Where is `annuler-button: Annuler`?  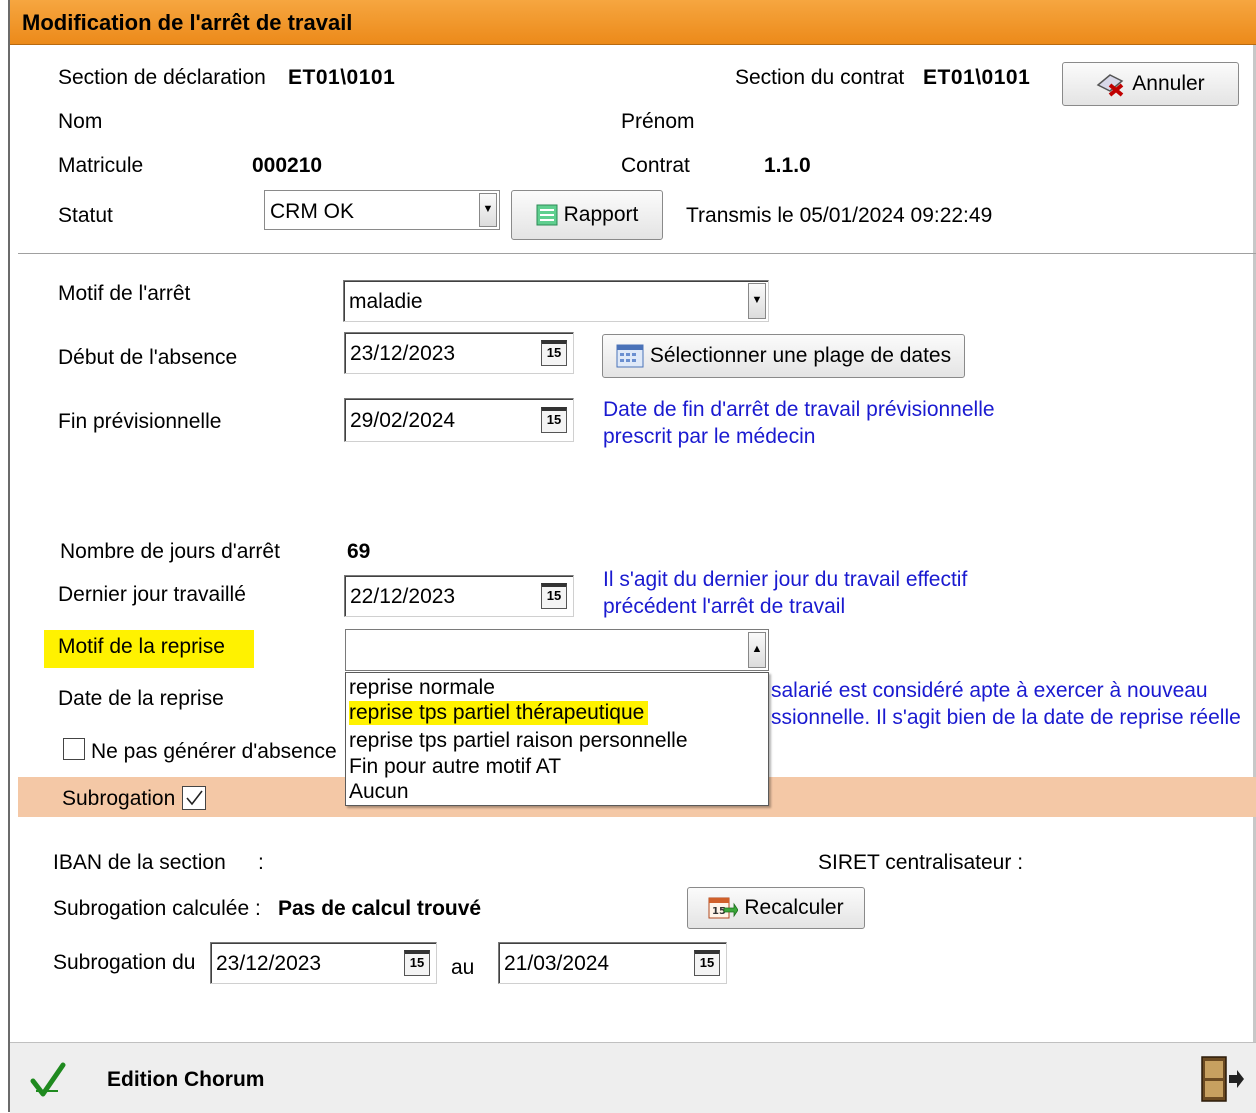
annuler-button: Annuler is located at coordinates (1150, 84).